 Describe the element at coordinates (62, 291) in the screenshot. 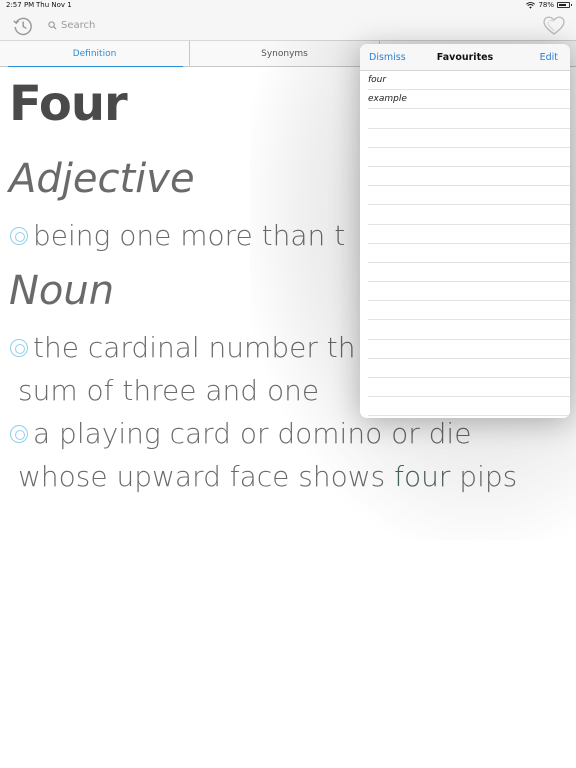

I see `pos-noun: Noun` at that location.